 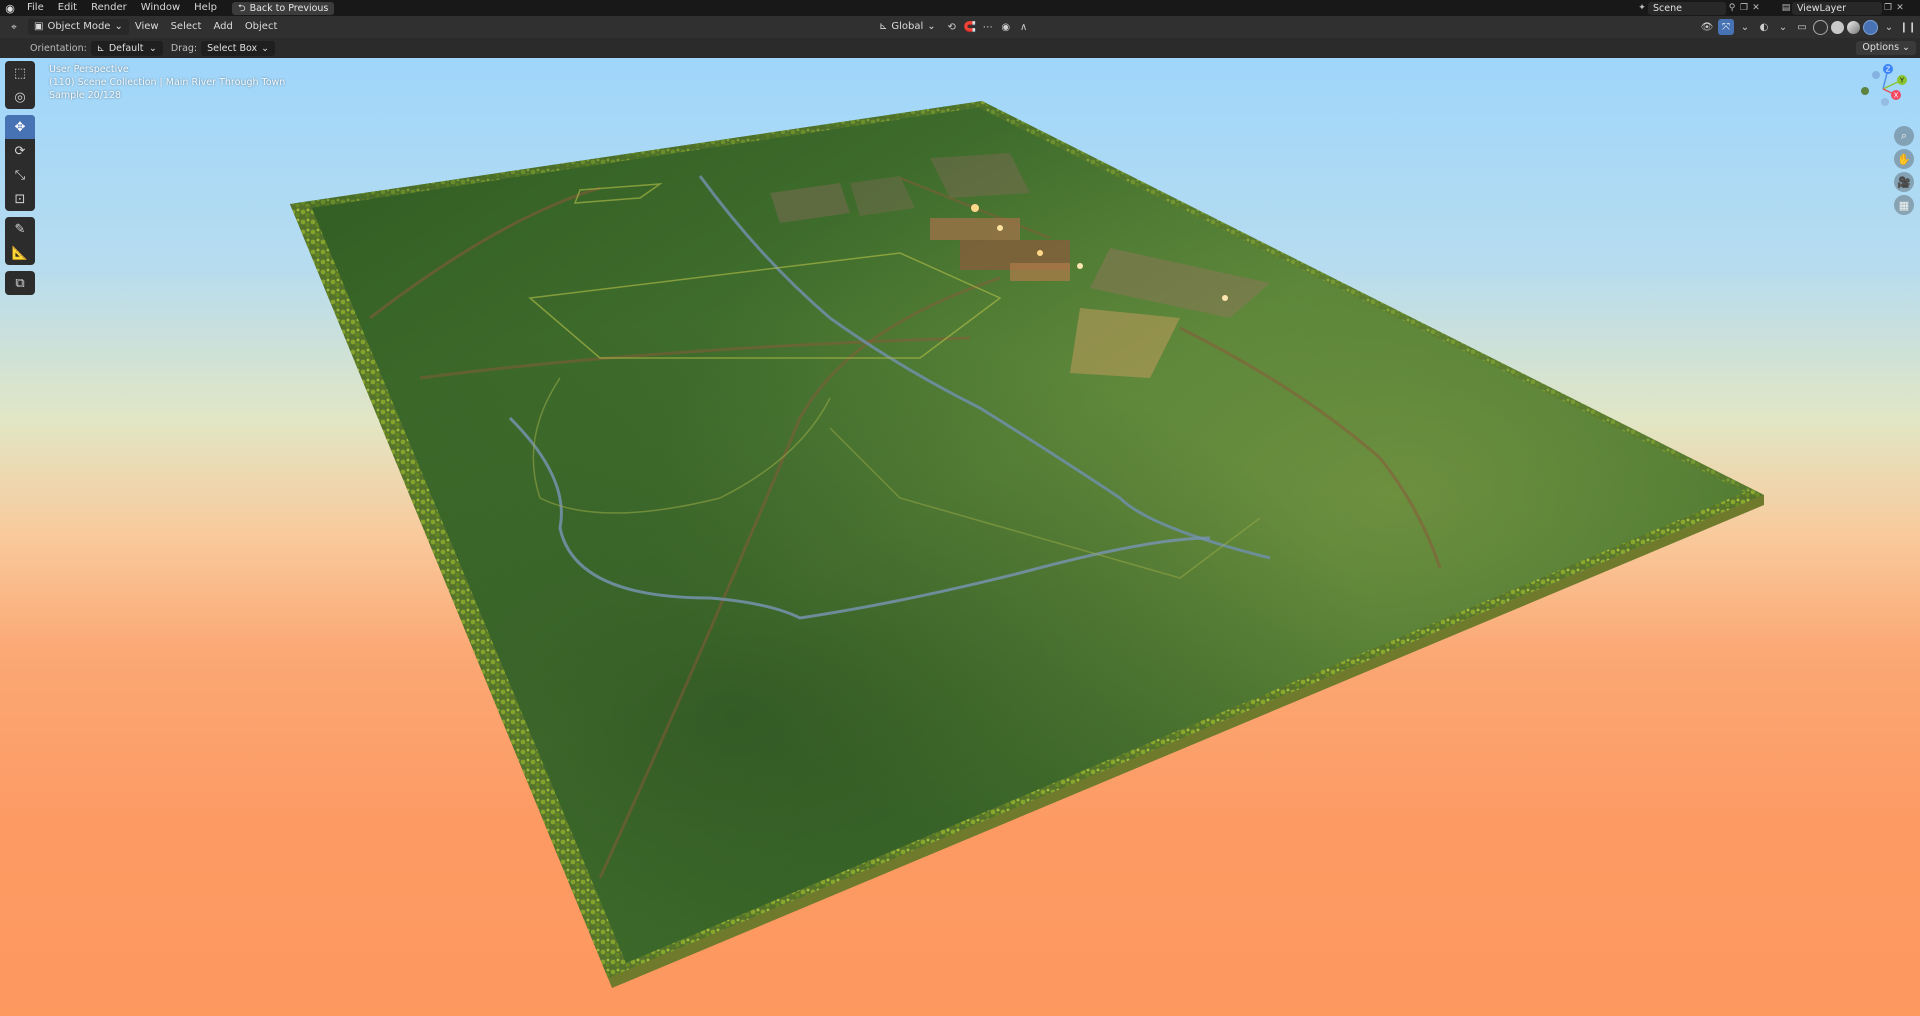 I want to click on transform-icon: ⊡, so click(x=20, y=199).